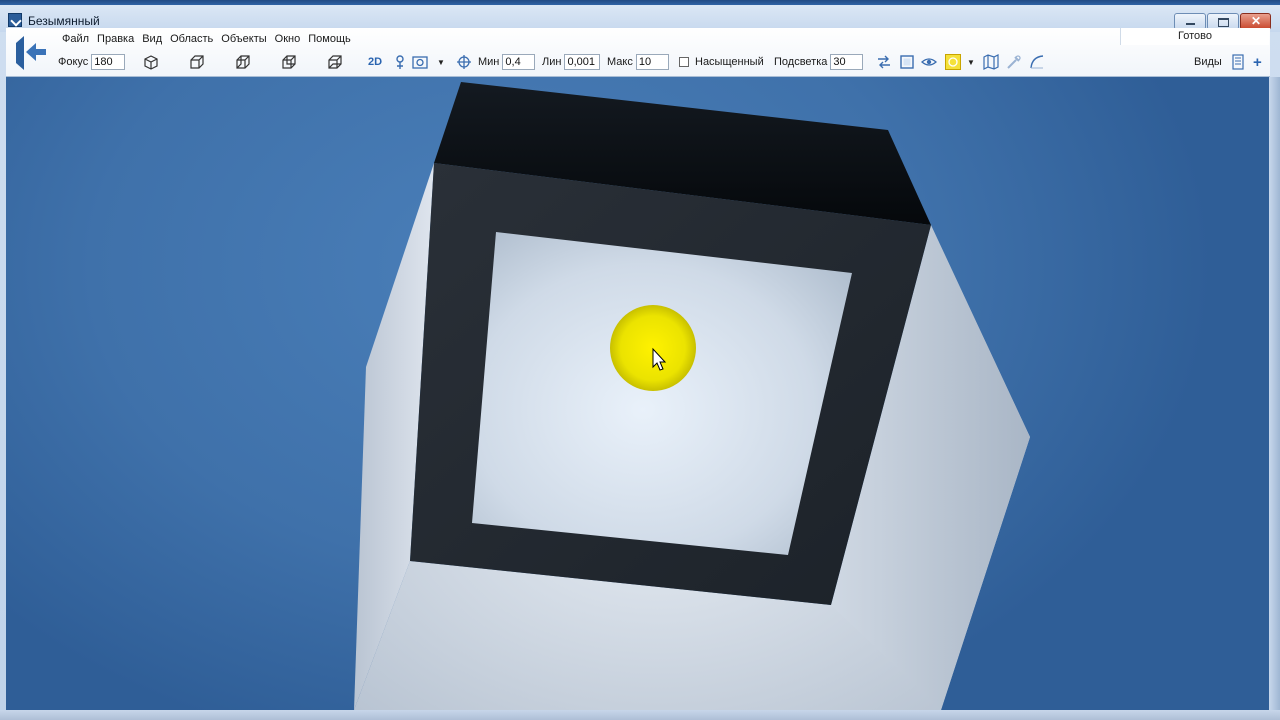 Image resolution: width=1280 pixels, height=720 pixels. I want to click on menu-area: Область, so click(191, 39).